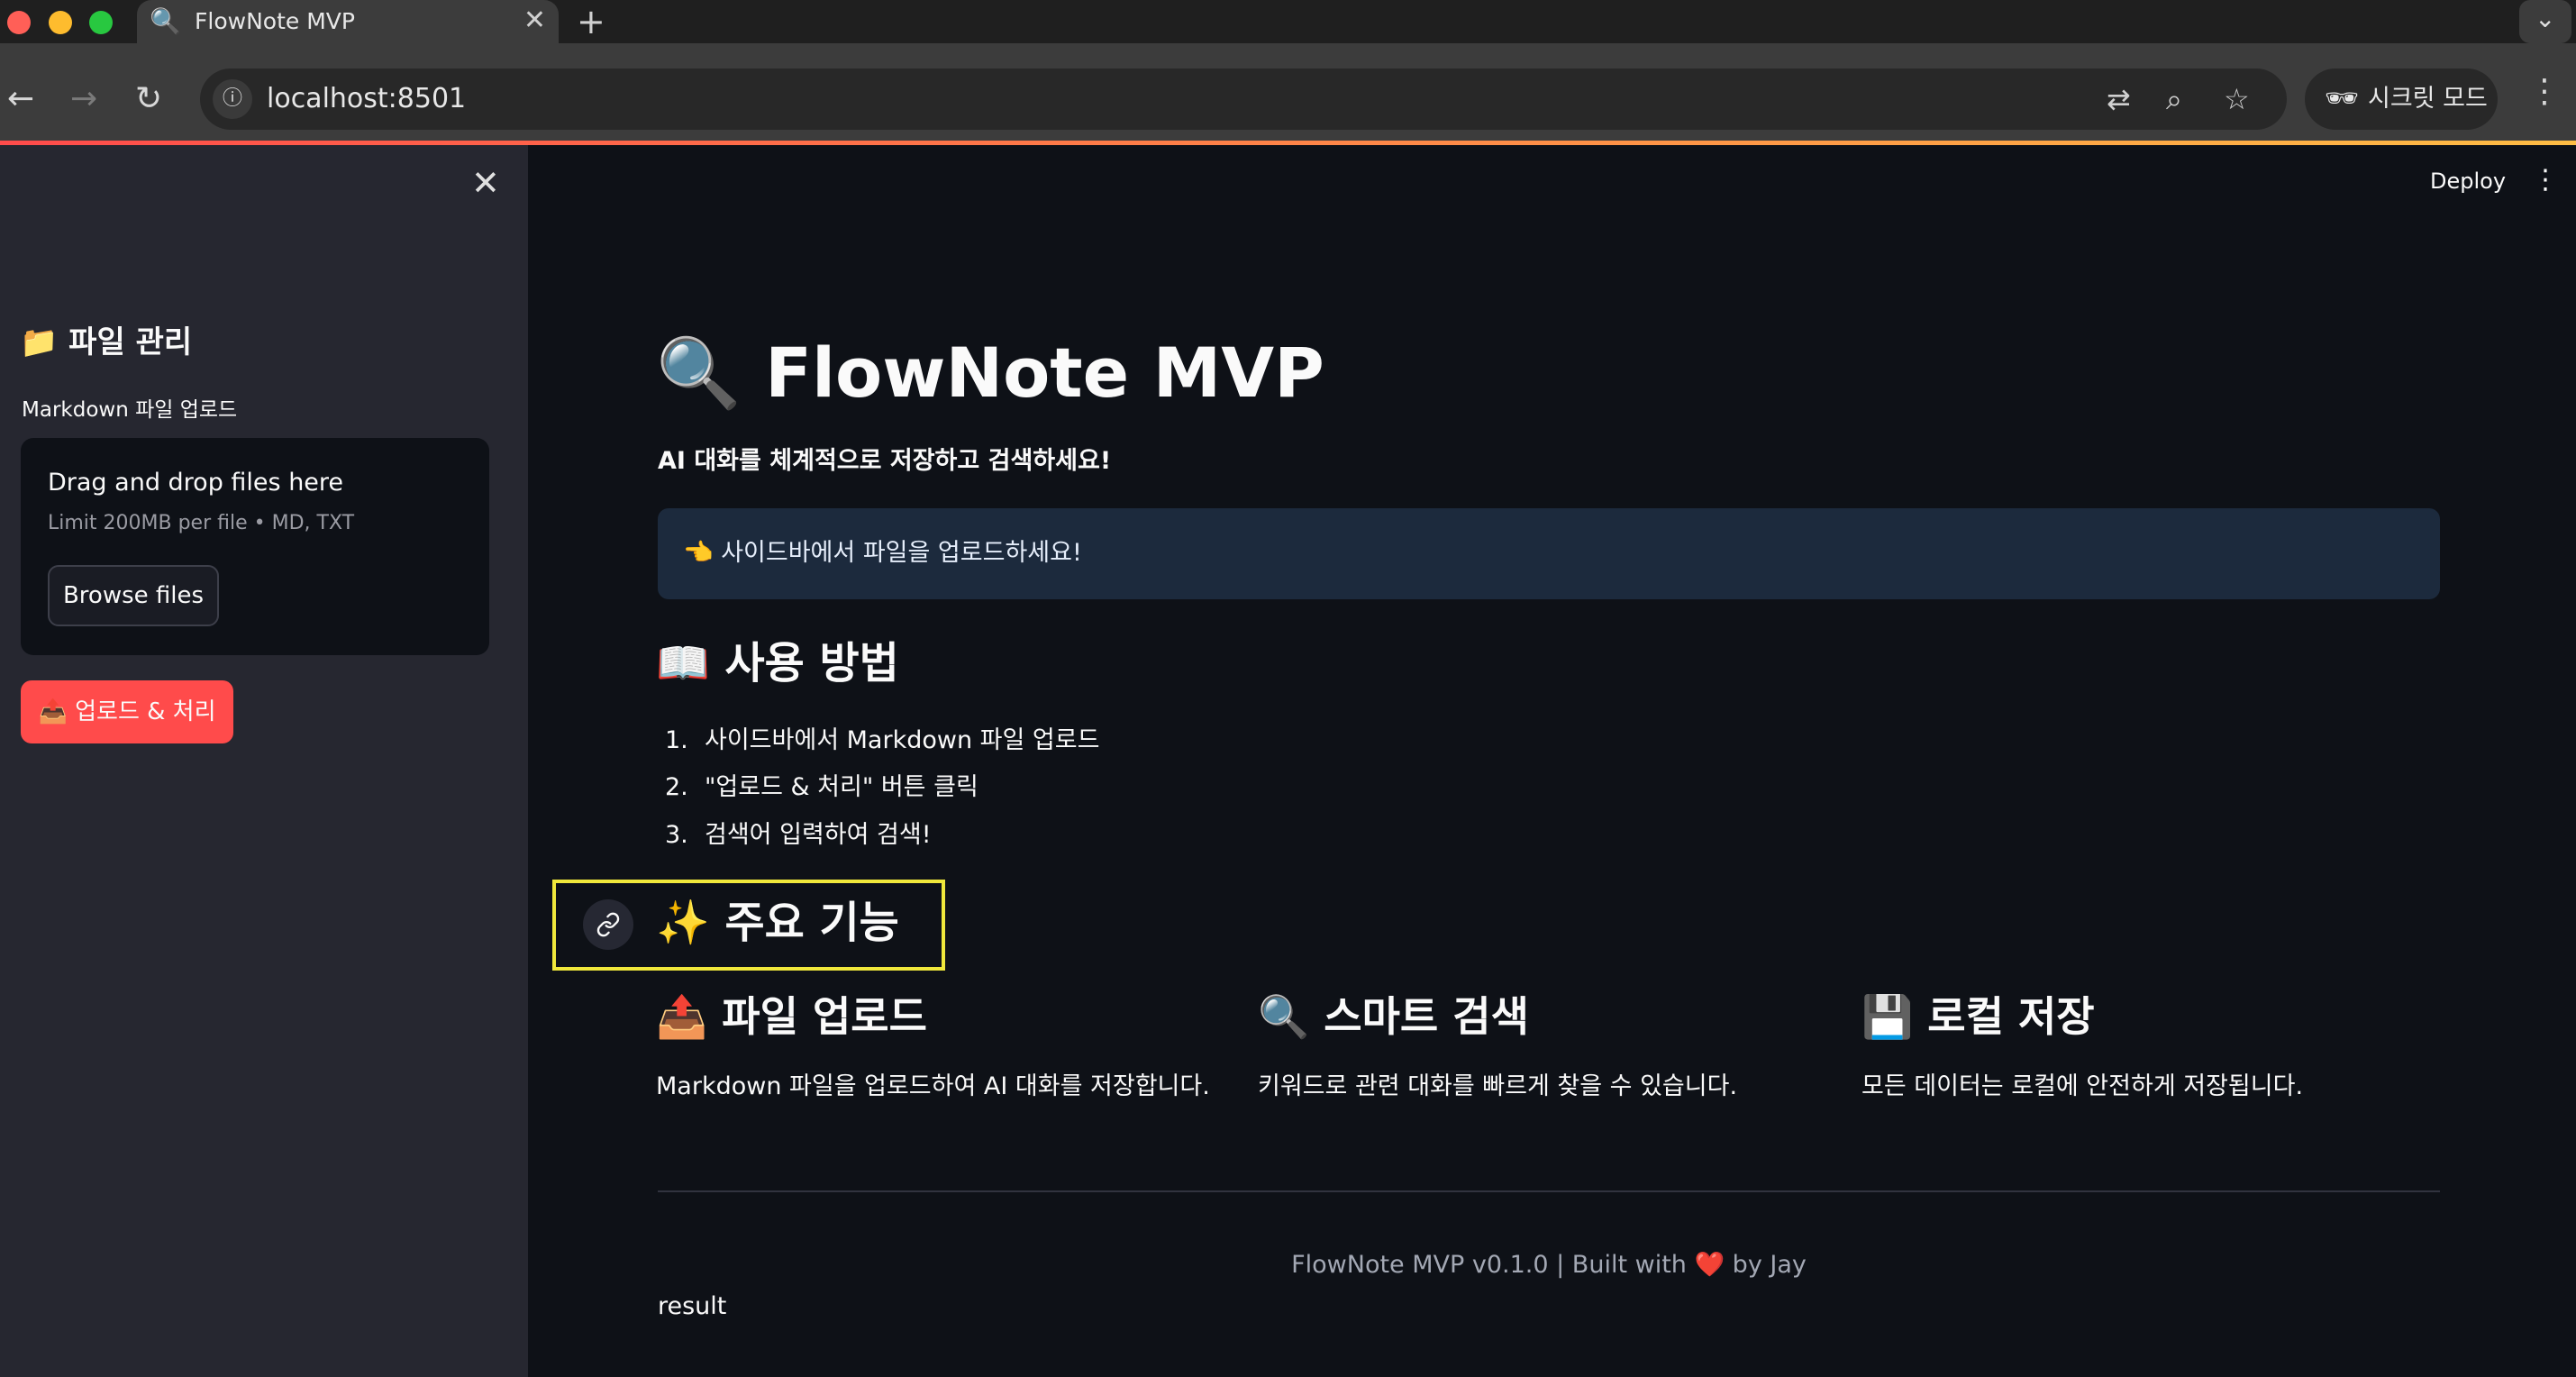  Describe the element at coordinates (1288, 21) in the screenshot. I see `browser-tab-bar: 🔍 FlowNote MVP ✕ + ⌄` at that location.